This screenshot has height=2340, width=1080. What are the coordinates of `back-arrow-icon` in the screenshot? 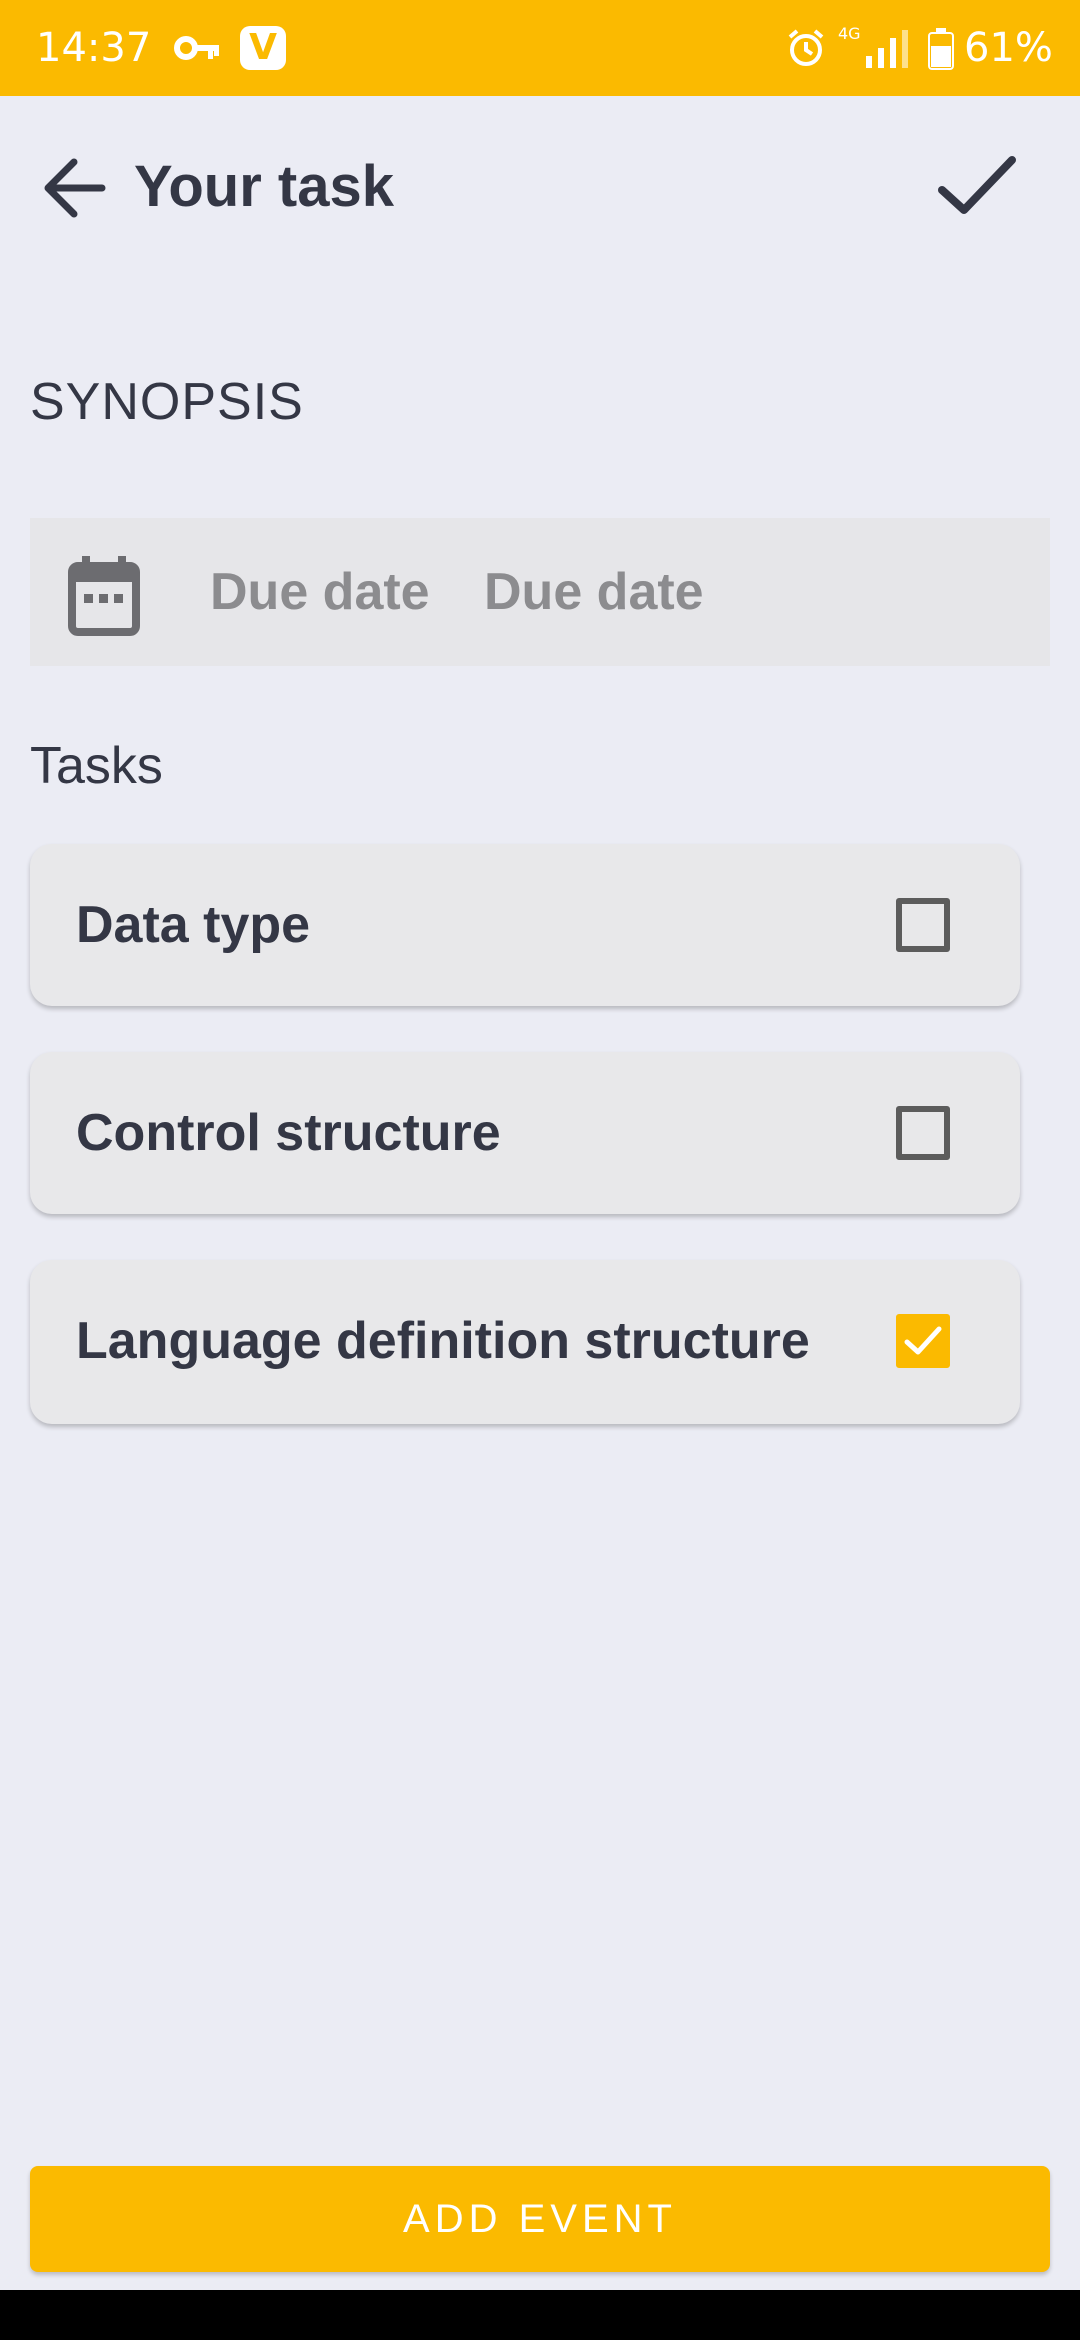 It's located at (76, 188).